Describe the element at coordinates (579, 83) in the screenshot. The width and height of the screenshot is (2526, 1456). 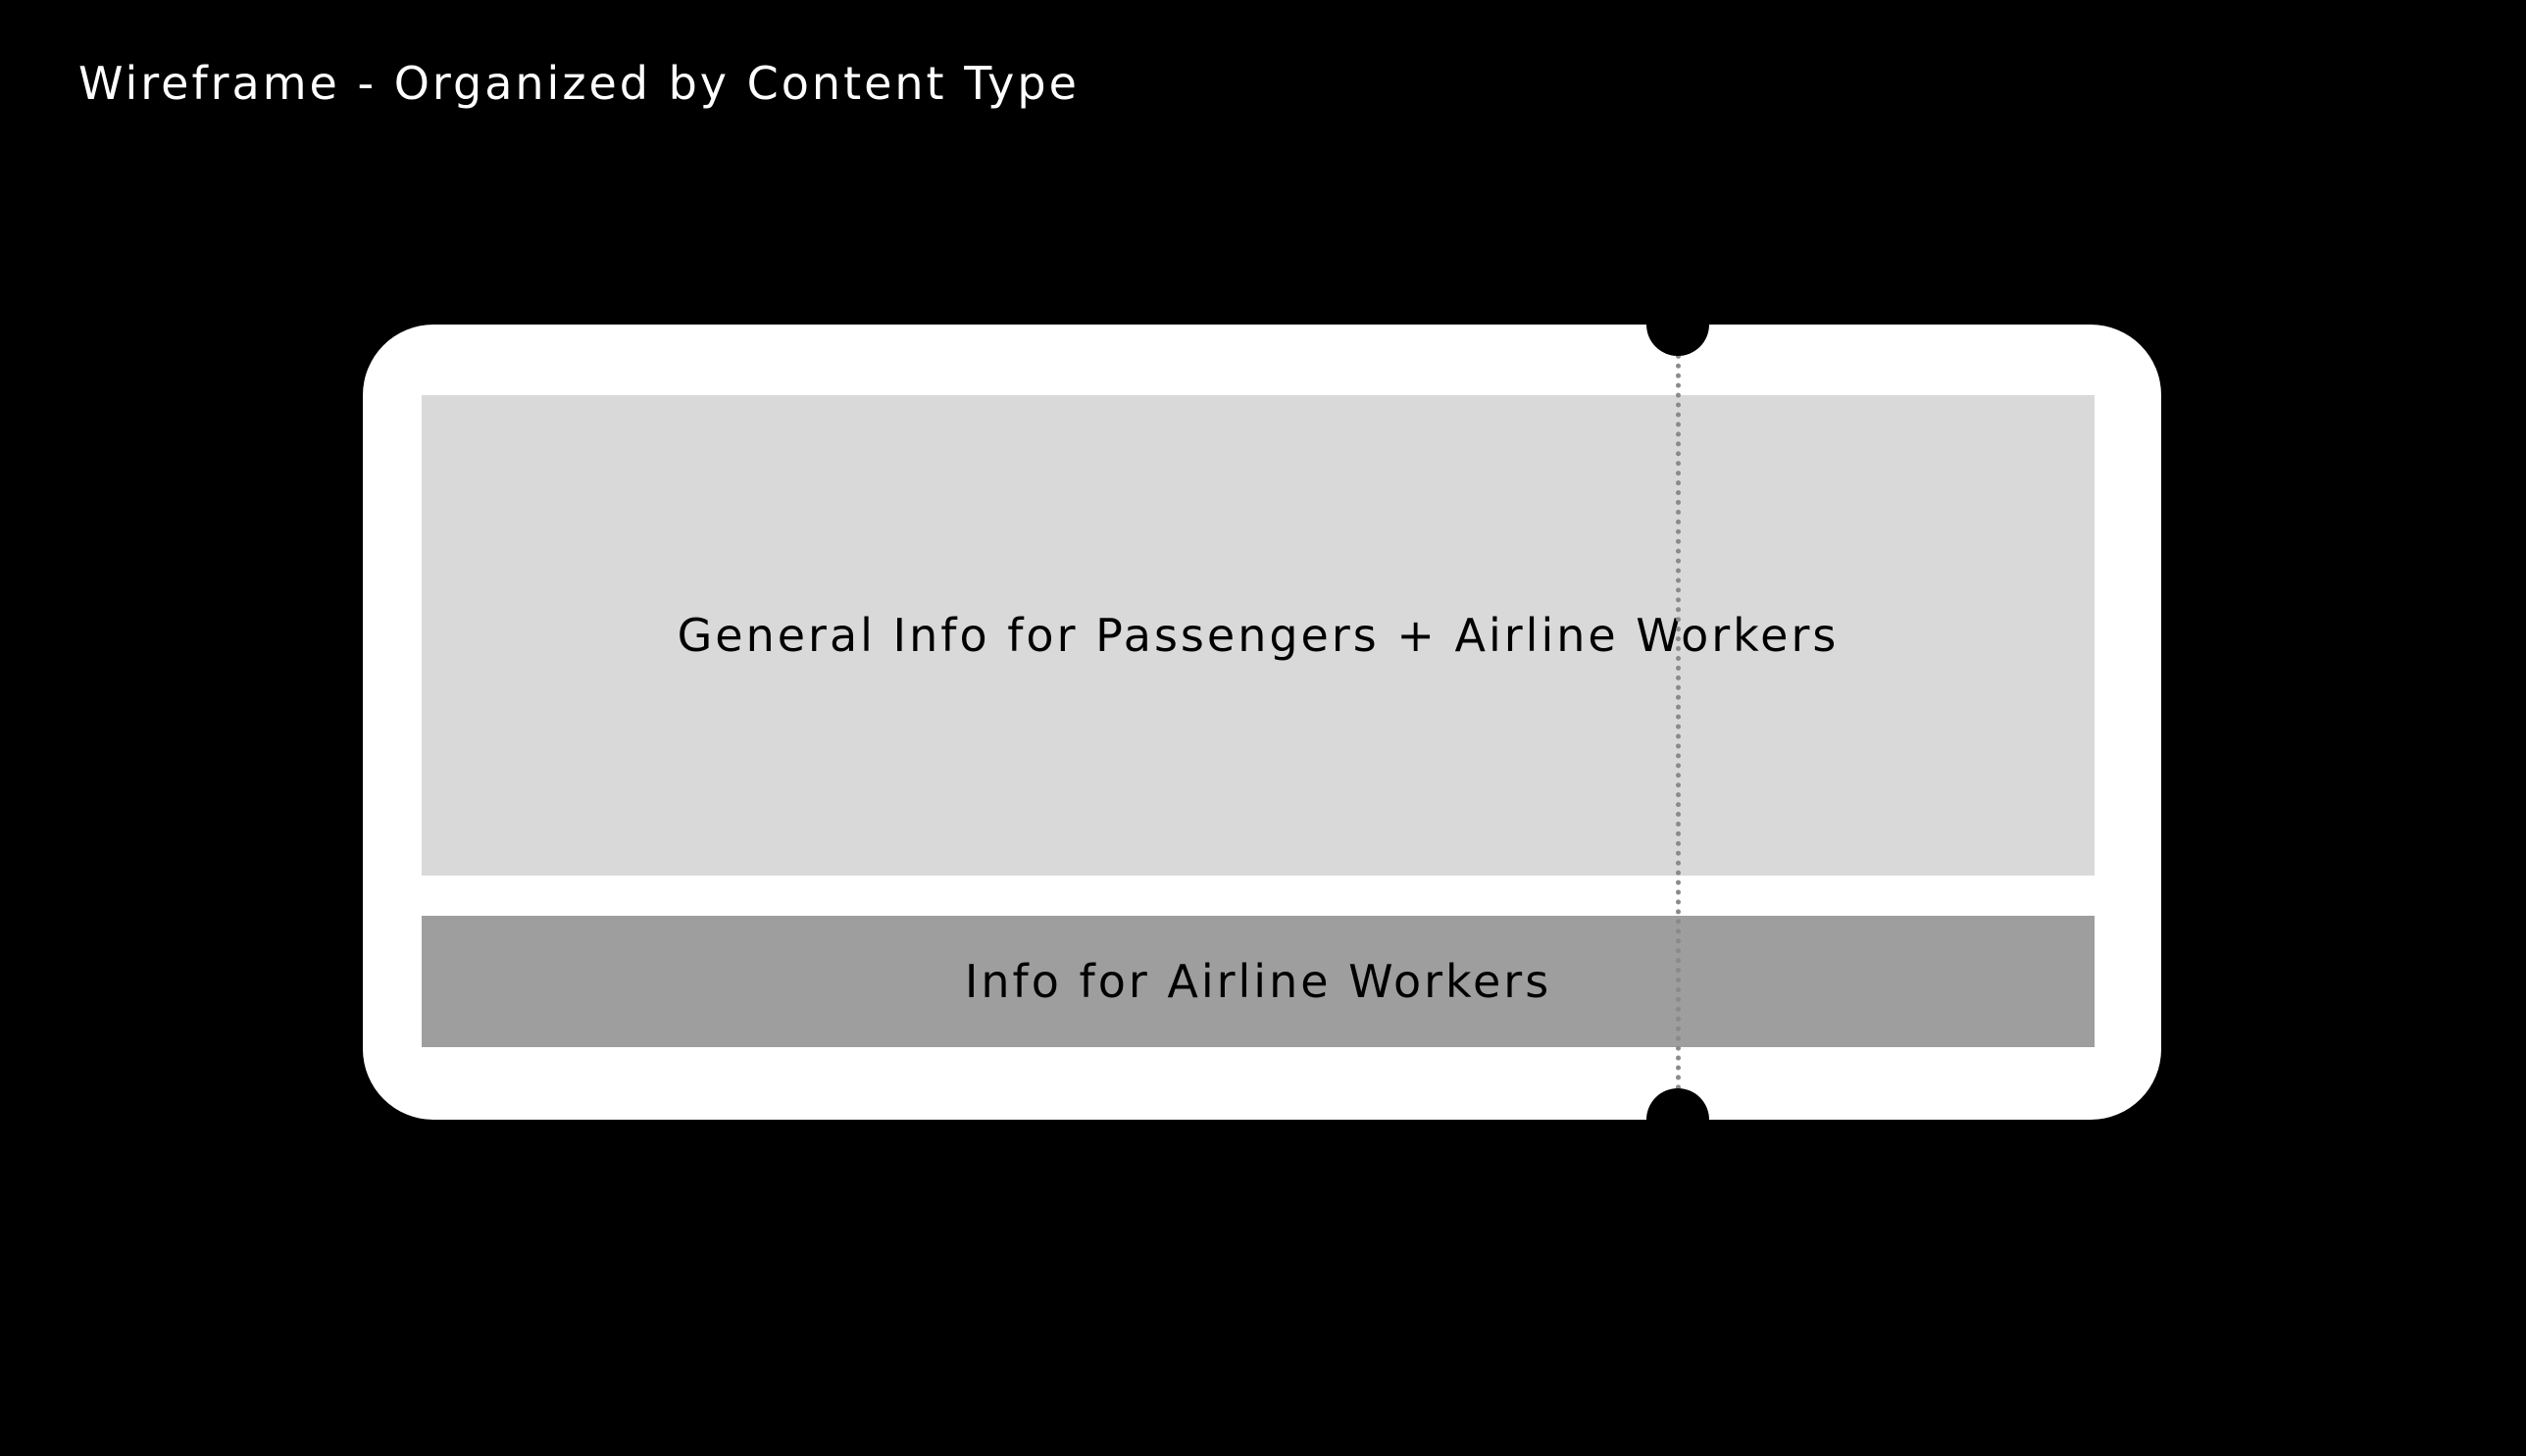
I see `page-title: Wireframe - Organized by Content Type` at that location.